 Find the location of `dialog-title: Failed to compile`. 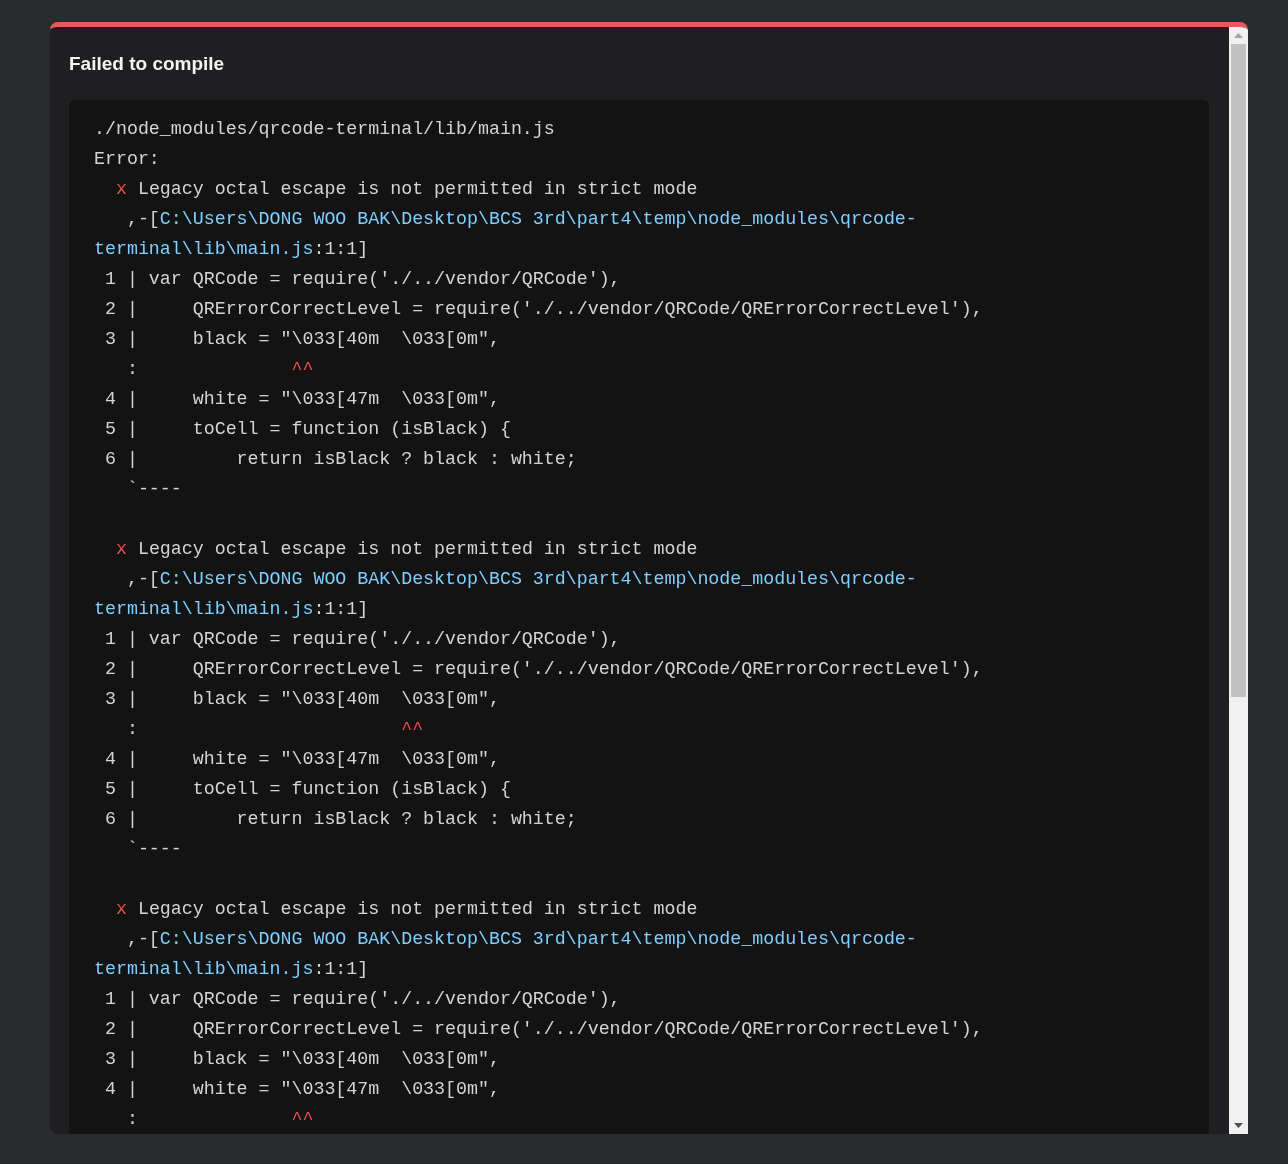

dialog-title: Failed to compile is located at coordinates (147, 64).